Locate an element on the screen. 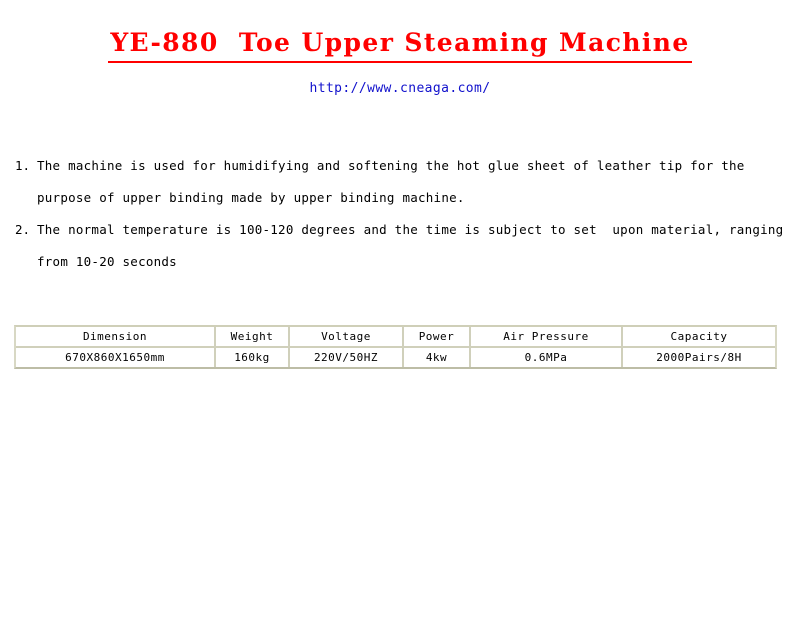 This screenshot has width=800, height=628. list-item-marker: 1. is located at coordinates (23, 165).